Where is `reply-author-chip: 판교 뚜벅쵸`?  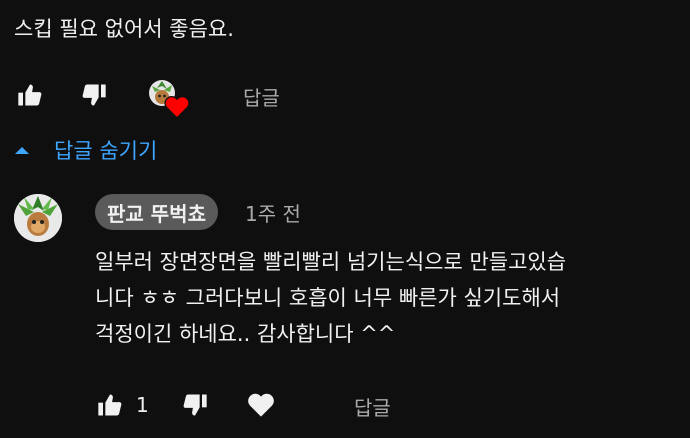
reply-author-chip: 판교 뚜벅쵸 is located at coordinates (156, 212).